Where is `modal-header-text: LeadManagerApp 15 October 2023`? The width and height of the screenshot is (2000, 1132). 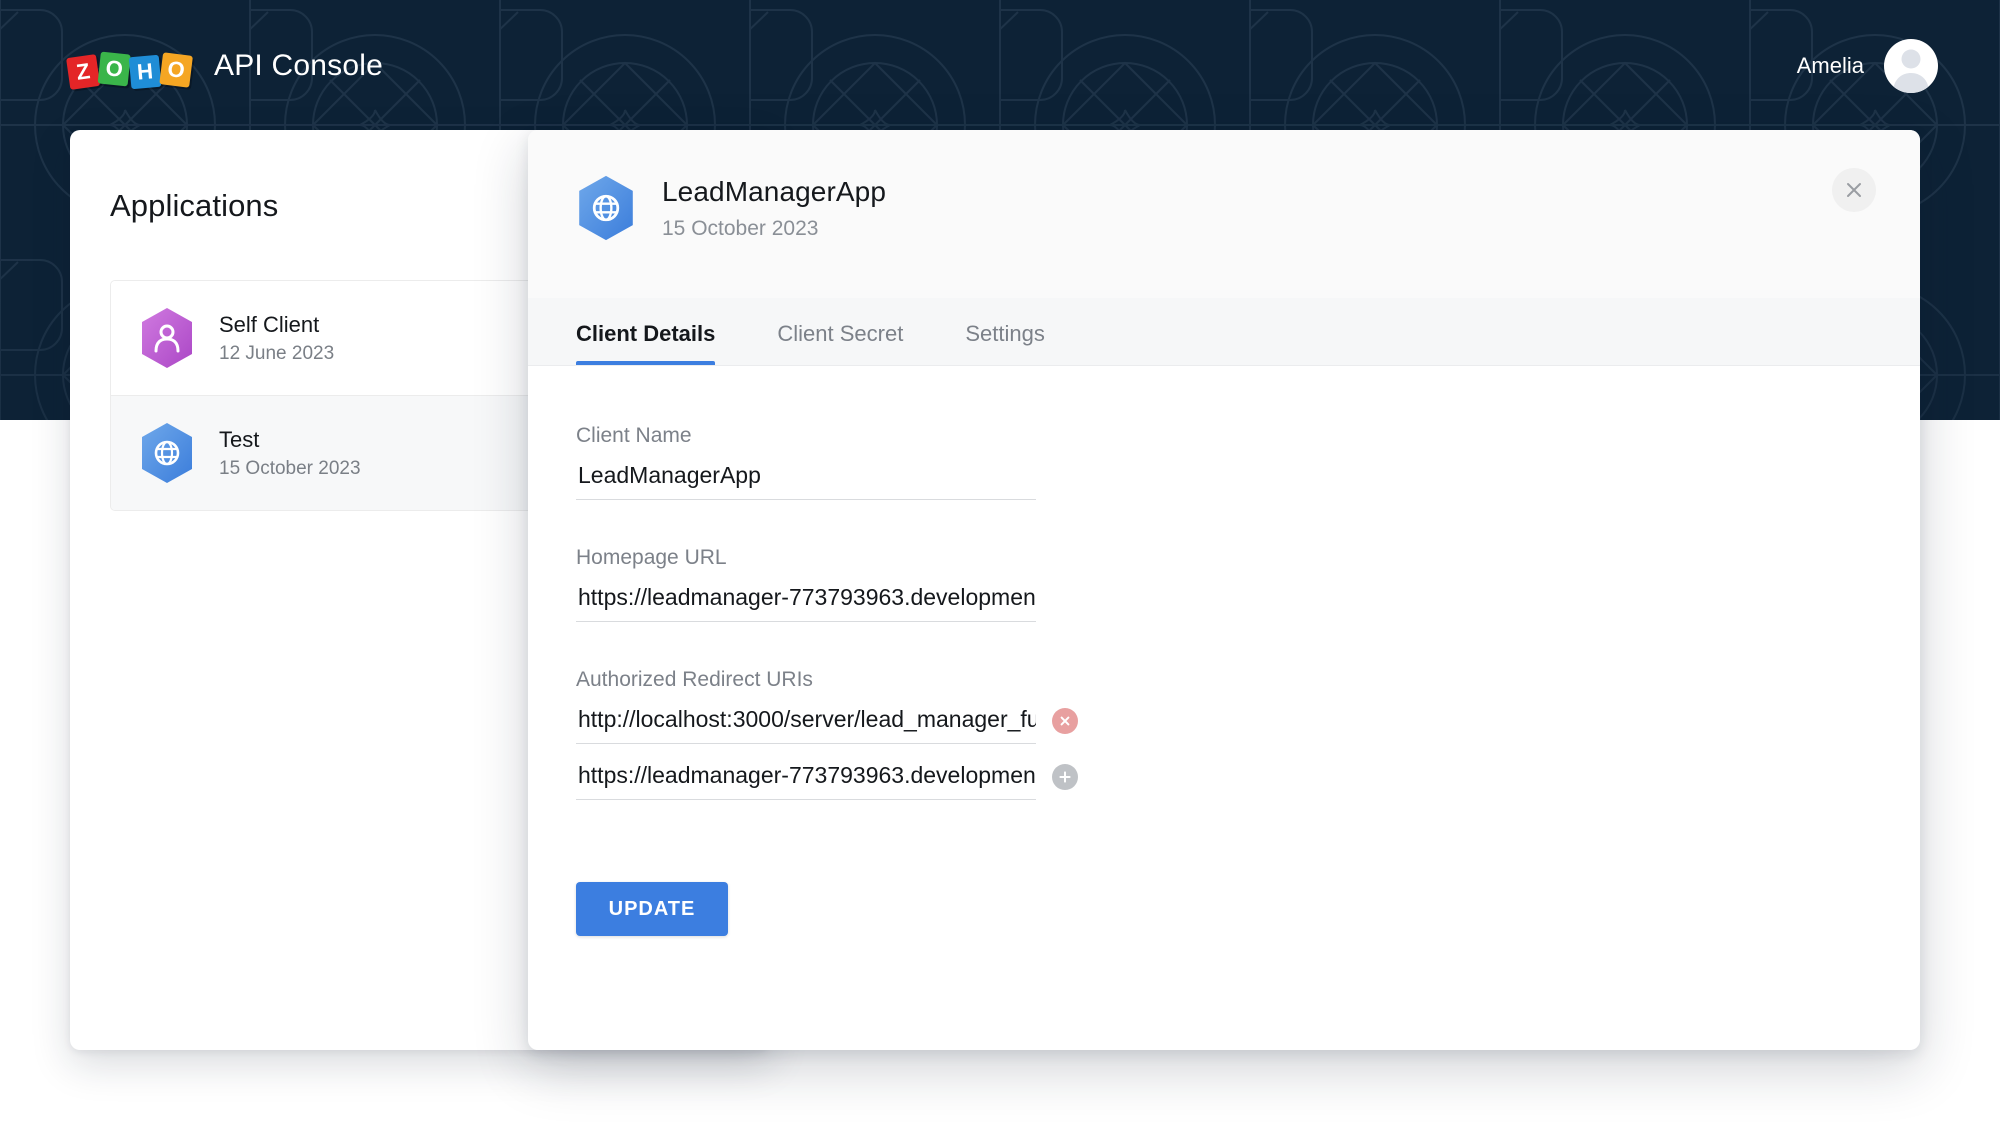 modal-header-text: LeadManagerApp 15 October 2023 is located at coordinates (774, 205).